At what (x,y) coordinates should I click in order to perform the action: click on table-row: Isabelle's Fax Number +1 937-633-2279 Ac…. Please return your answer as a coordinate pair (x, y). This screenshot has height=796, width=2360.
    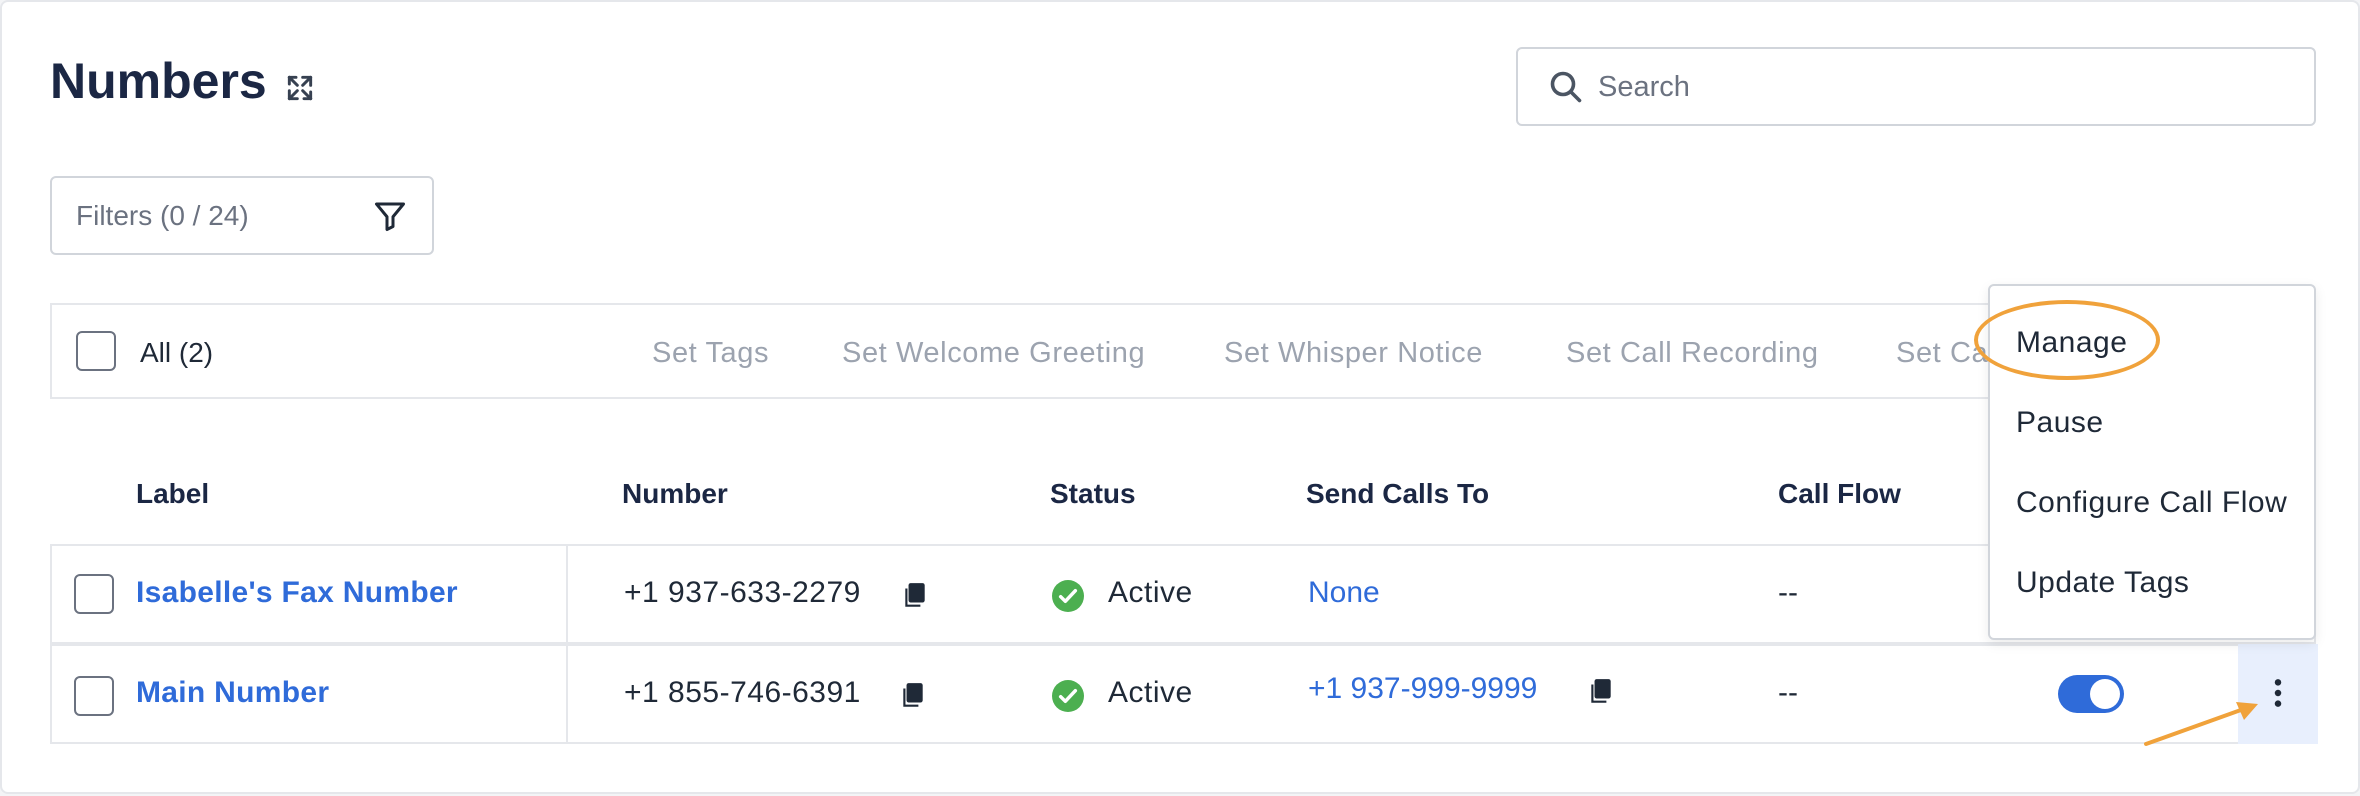
    Looking at the image, I should click on (1183, 594).